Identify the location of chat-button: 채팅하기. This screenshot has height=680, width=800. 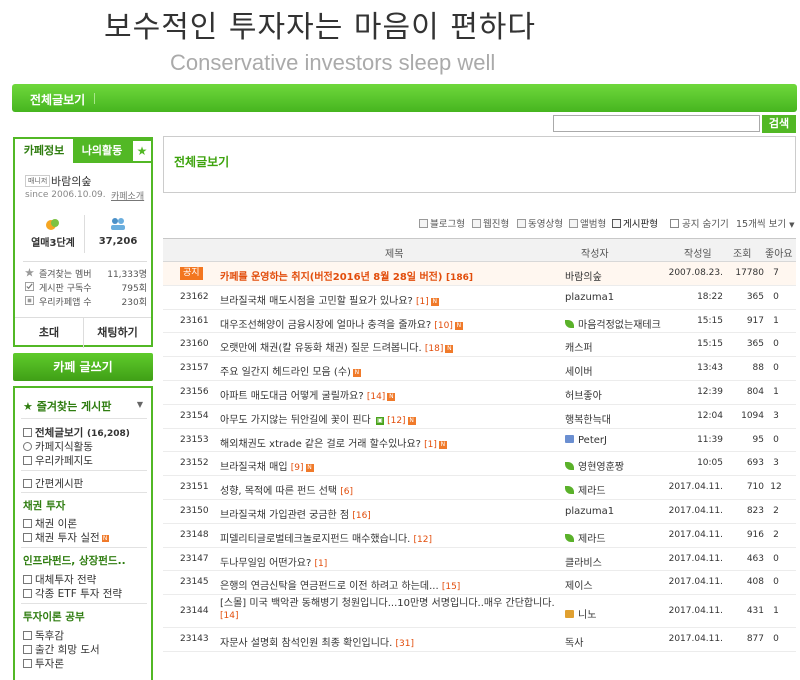
(117, 333).